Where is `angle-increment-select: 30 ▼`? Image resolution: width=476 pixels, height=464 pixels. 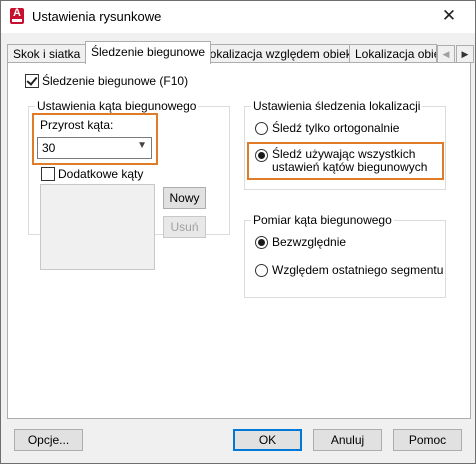
angle-increment-select: 30 ▼ is located at coordinates (94, 148).